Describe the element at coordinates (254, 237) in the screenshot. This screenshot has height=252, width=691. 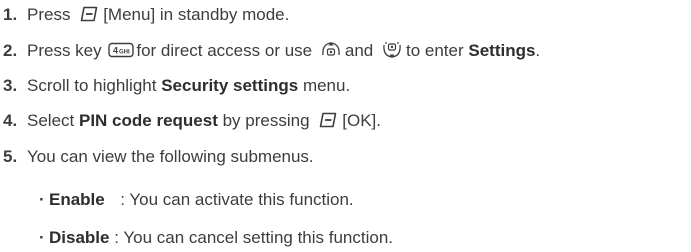
I see `submenu-description: : You can cancel setting this function.` at that location.